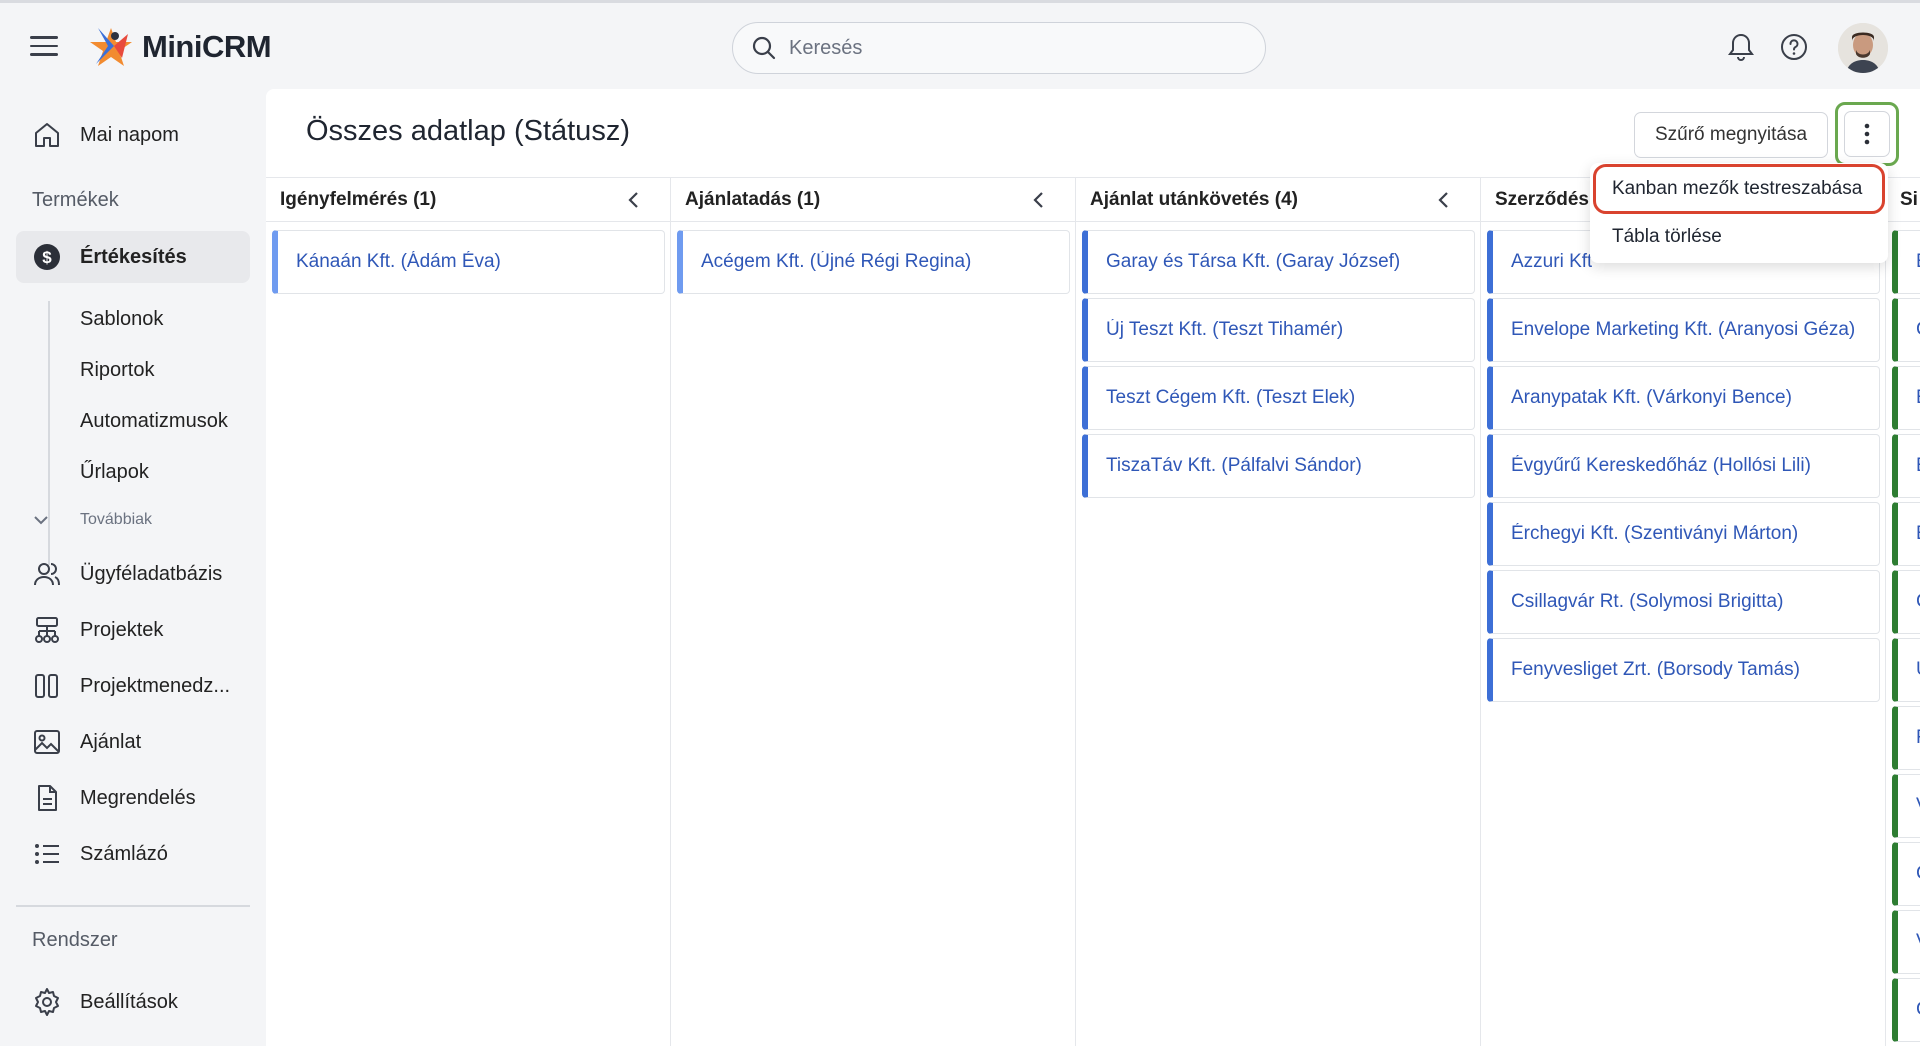  What do you see at coordinates (1651, 397) in the screenshot?
I see `card-title: Aranypatak Kft. (Várkonyi Bence)` at bounding box center [1651, 397].